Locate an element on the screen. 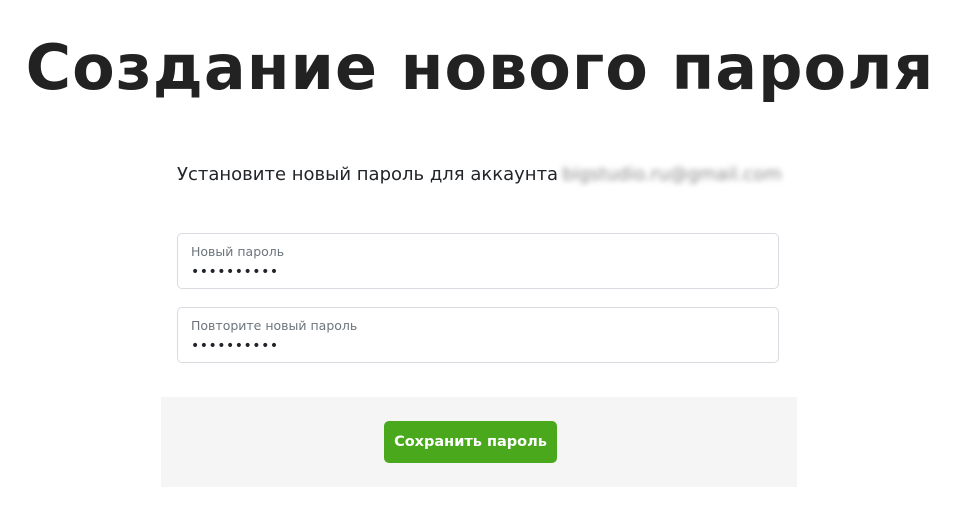 This screenshot has width=960, height=505. form-footer: Сохранить пароль is located at coordinates (479, 442).